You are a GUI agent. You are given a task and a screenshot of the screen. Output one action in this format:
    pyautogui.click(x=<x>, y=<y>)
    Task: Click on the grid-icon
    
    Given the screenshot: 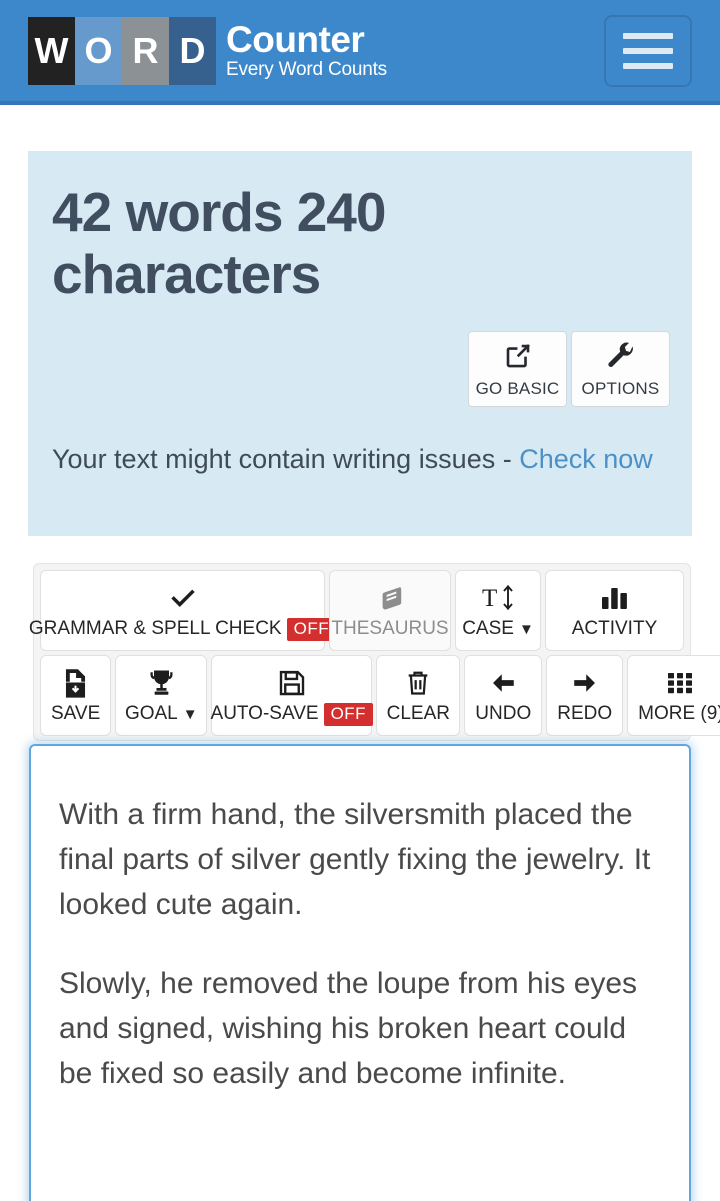 What is the action you would take?
    pyautogui.click(x=681, y=683)
    